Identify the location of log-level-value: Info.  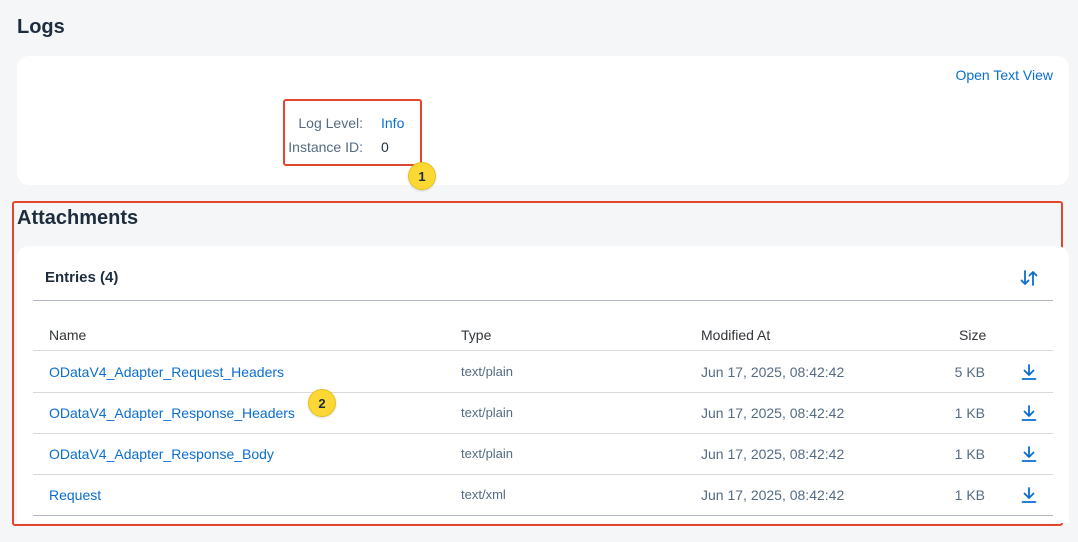
(392, 123).